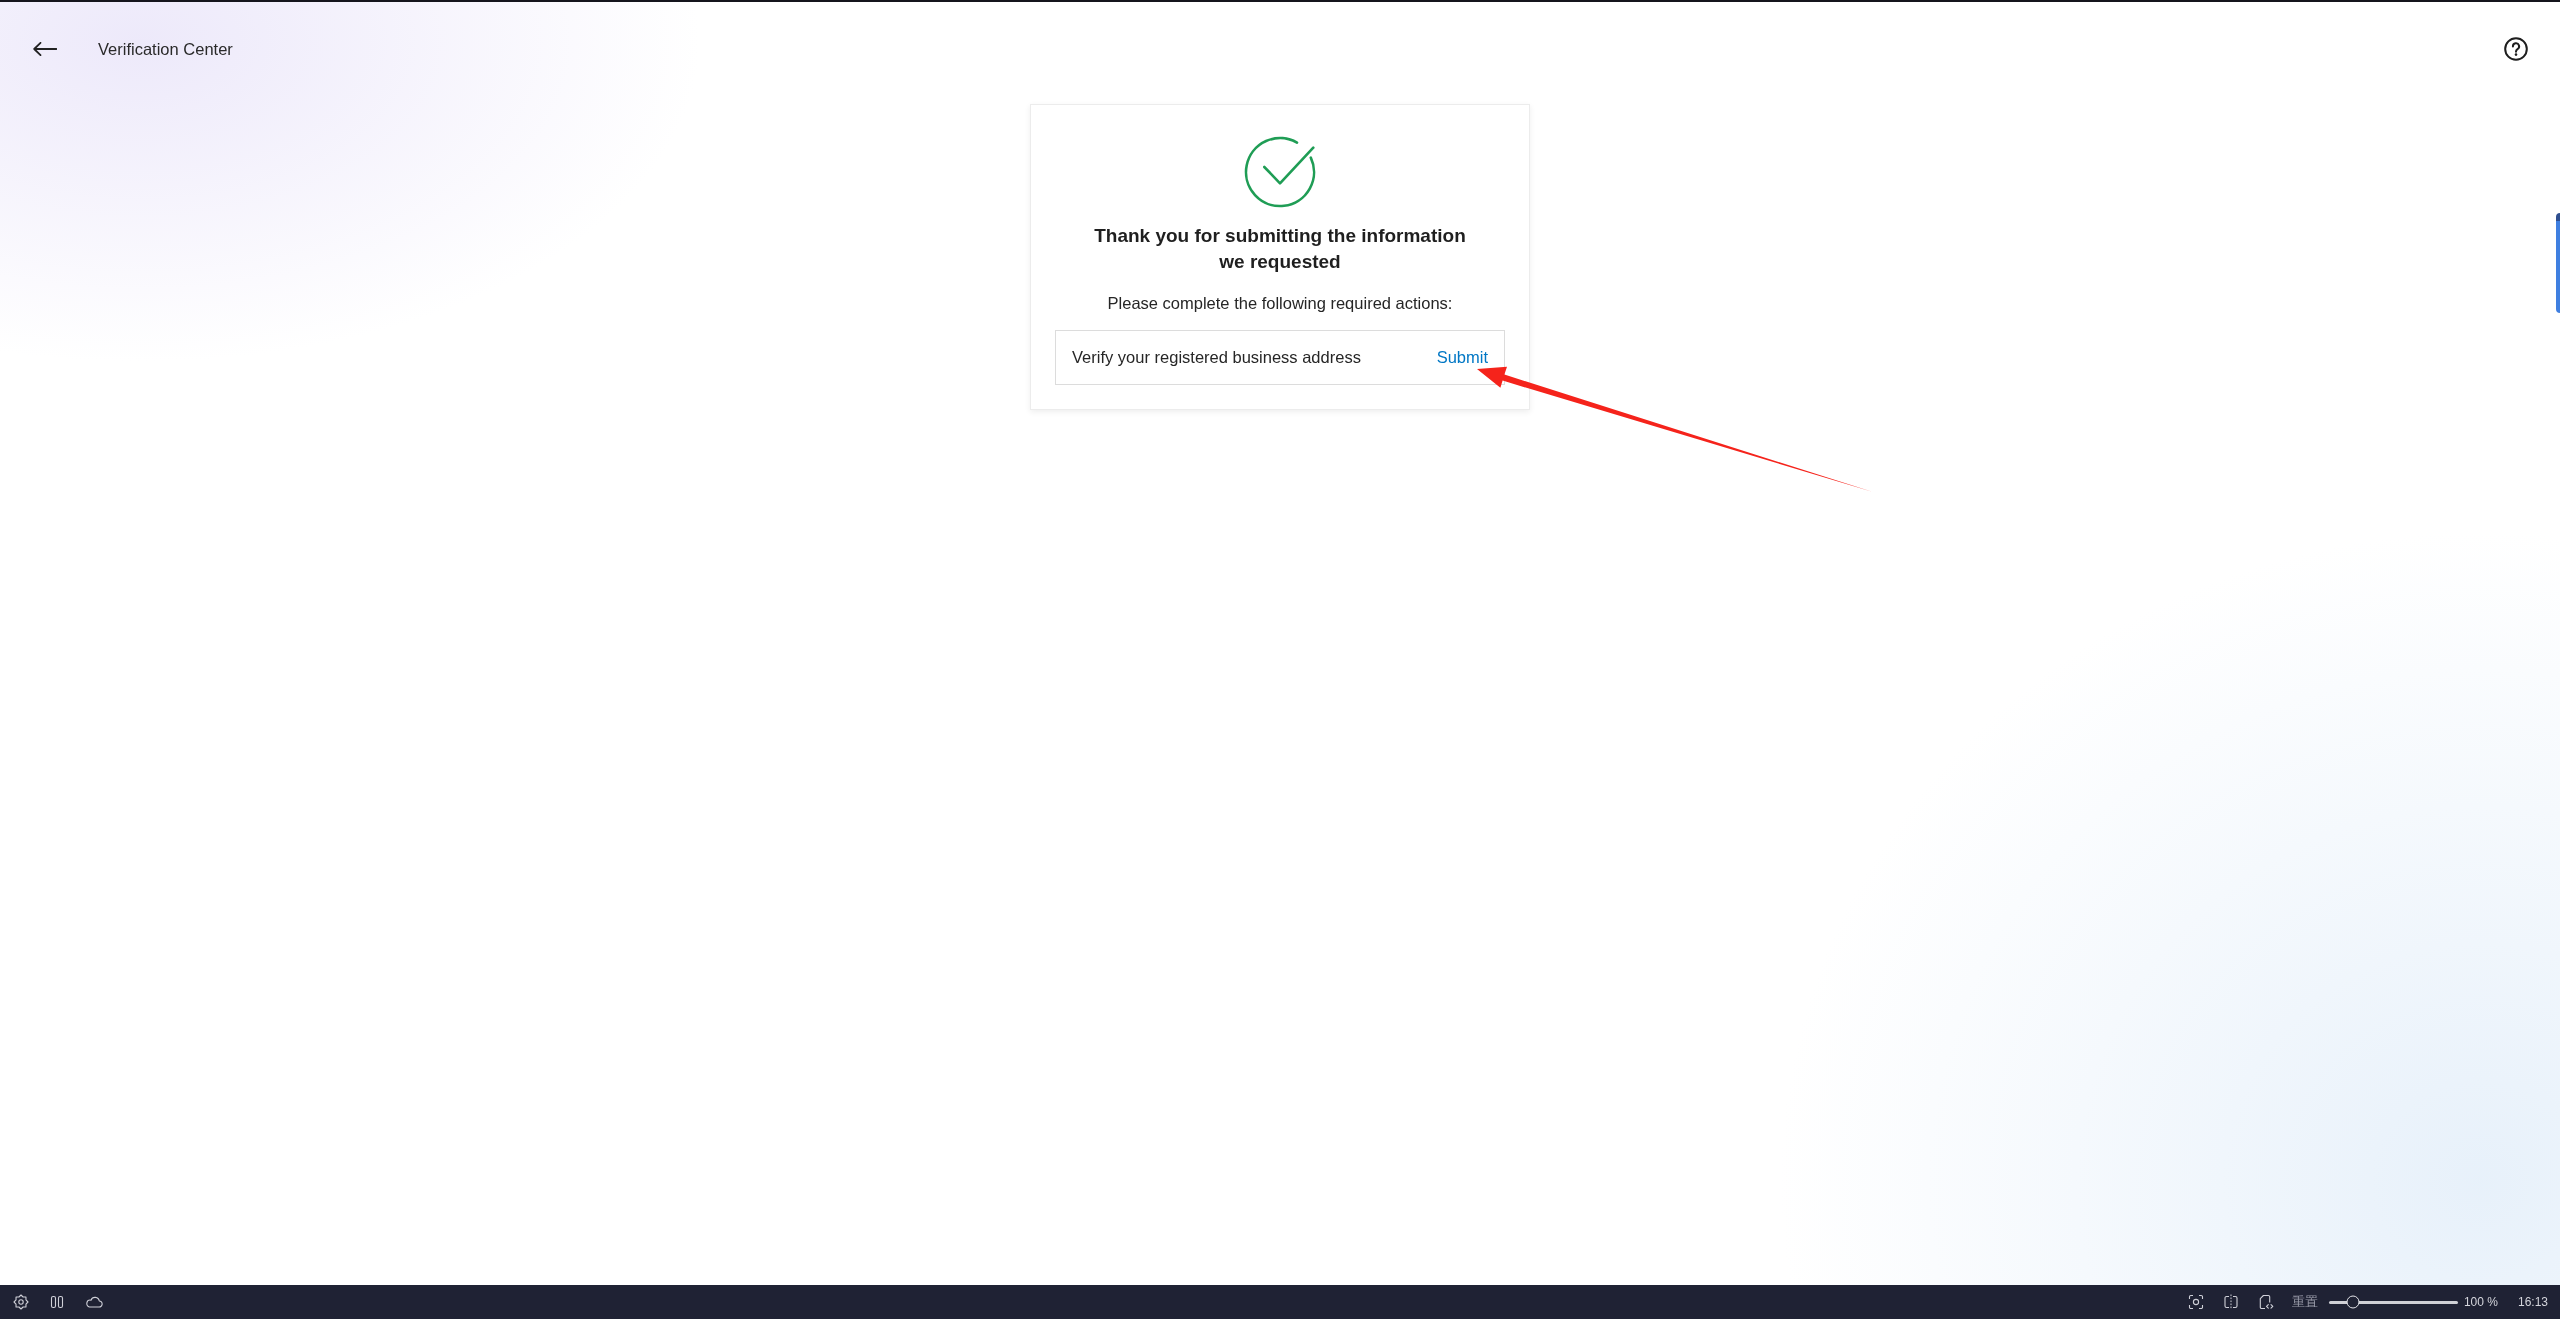 The height and width of the screenshot is (1319, 2560). Describe the element at coordinates (165, 49) in the screenshot. I see `page-title: Verification Center` at that location.